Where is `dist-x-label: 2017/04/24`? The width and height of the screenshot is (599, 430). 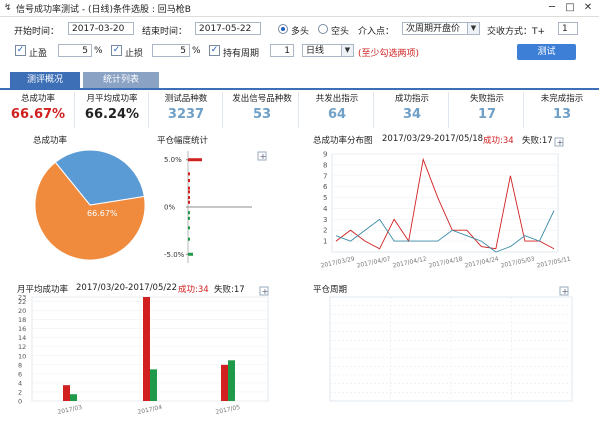
dist-x-label: 2017/04/24 is located at coordinates (481, 262).